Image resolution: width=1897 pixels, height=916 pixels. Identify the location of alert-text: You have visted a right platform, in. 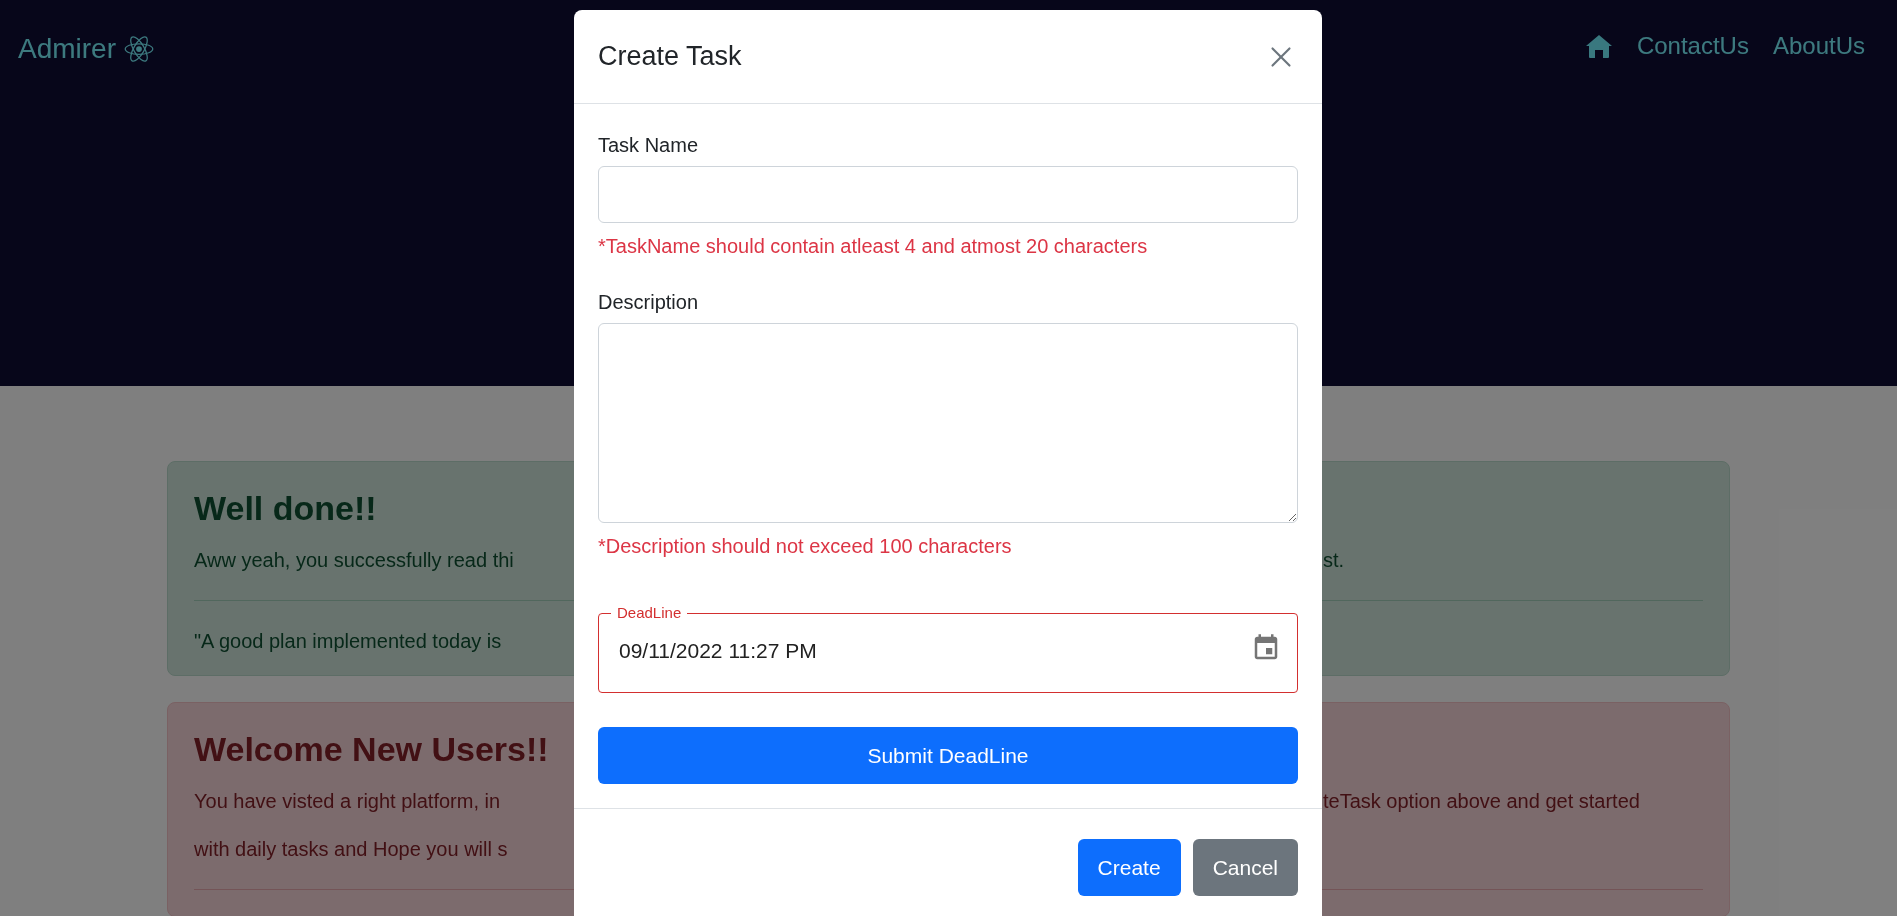
(348, 801).